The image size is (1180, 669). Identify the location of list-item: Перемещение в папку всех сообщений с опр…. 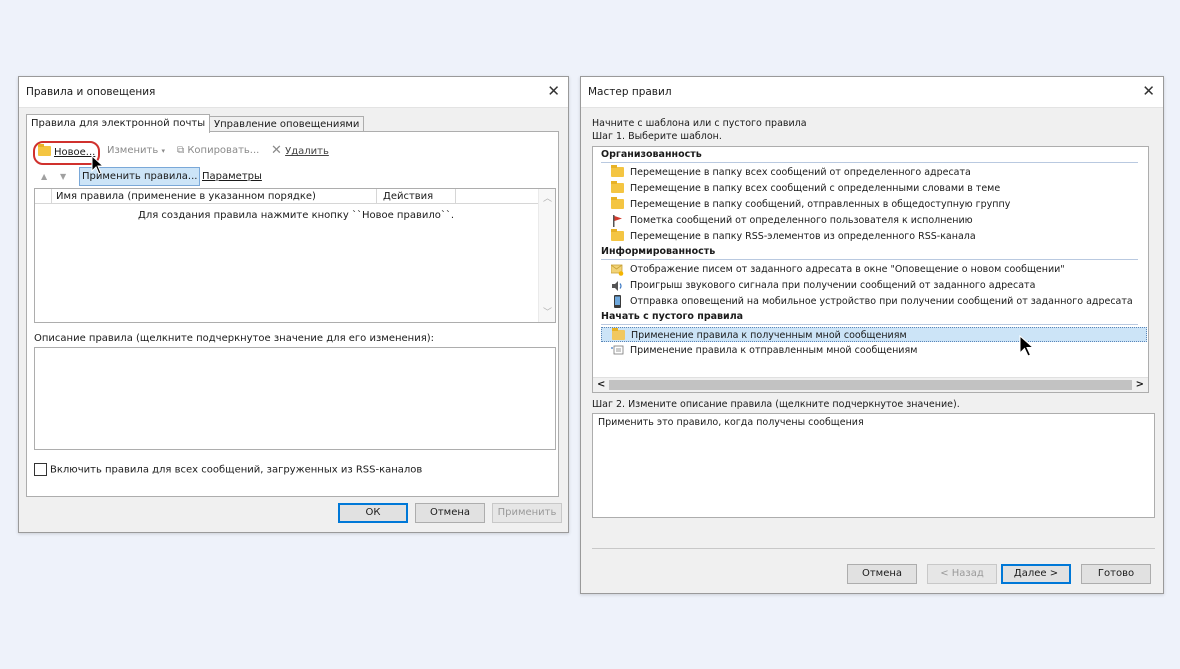
(874, 188).